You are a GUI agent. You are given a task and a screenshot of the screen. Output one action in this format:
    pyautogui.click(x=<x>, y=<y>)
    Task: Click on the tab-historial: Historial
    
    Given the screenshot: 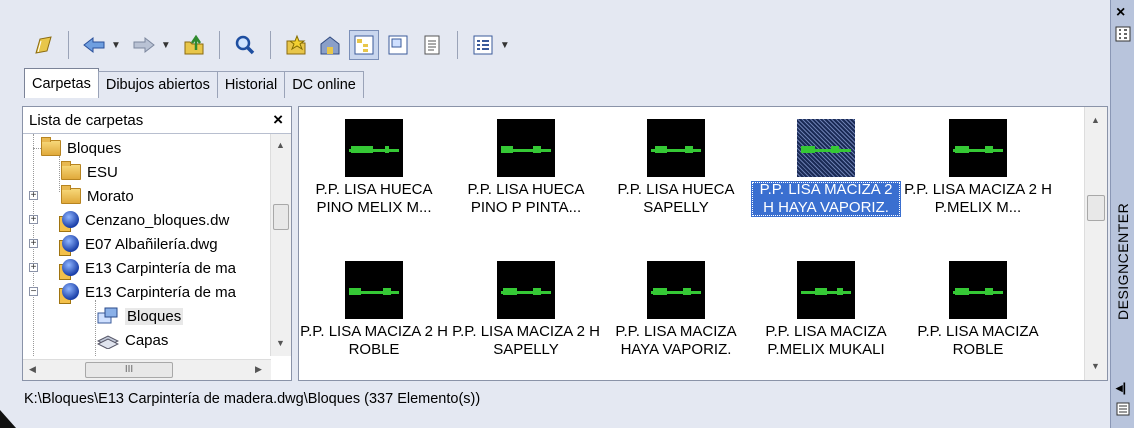 What is the action you would take?
    pyautogui.click(x=251, y=84)
    